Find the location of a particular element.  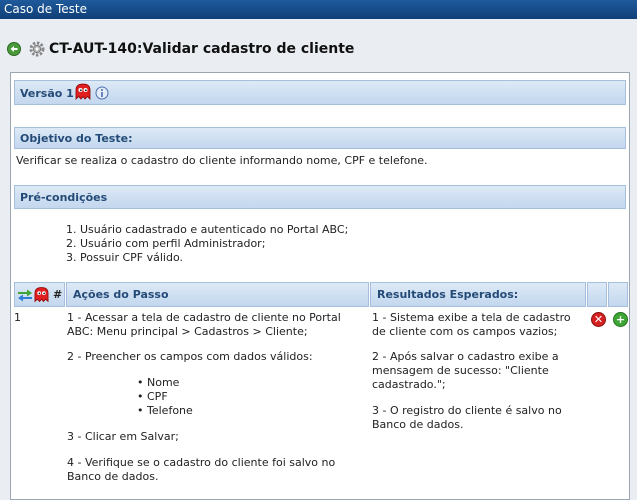

objective-section-header: Objetivo do Teste: is located at coordinates (320, 138).